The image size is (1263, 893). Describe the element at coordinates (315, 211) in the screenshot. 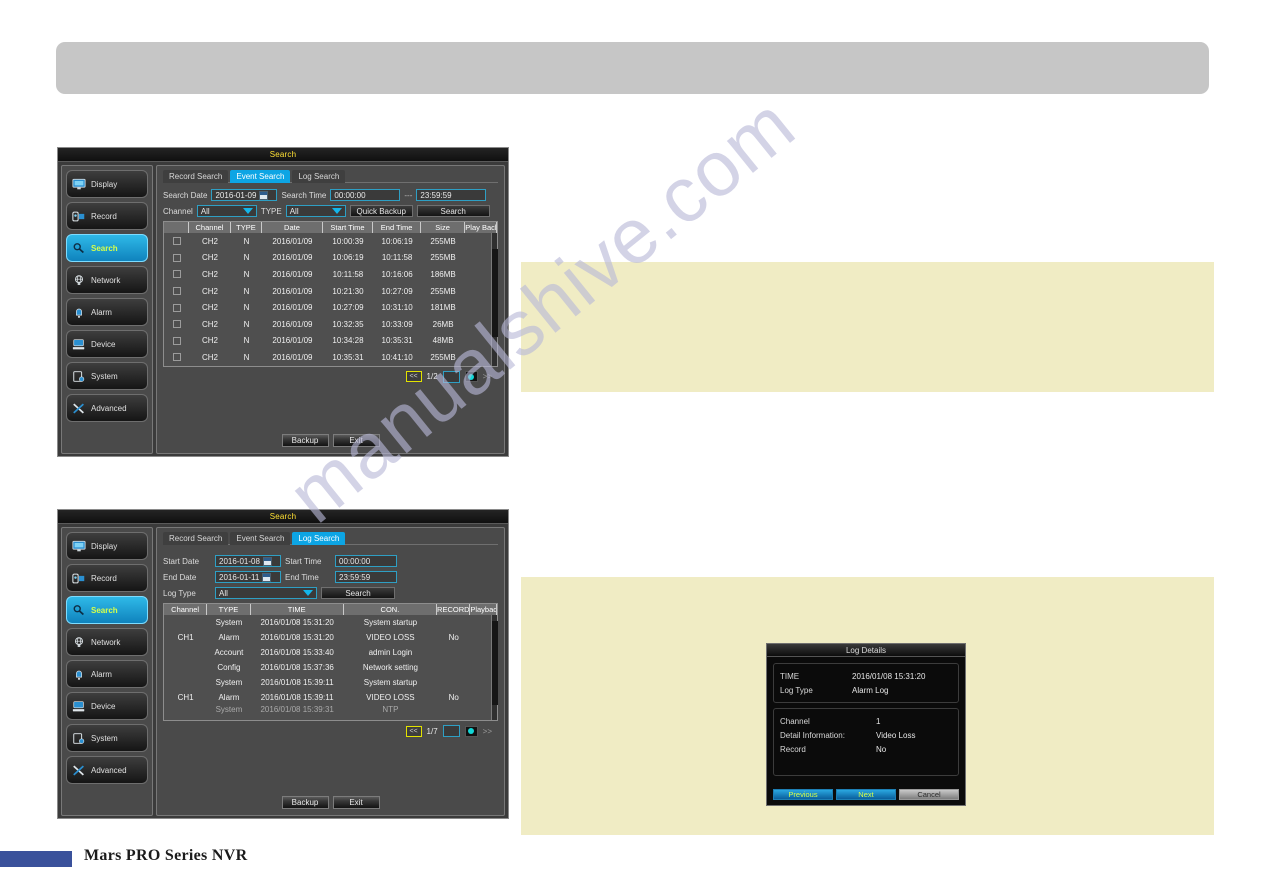

I see `type-dropdown: All` at that location.